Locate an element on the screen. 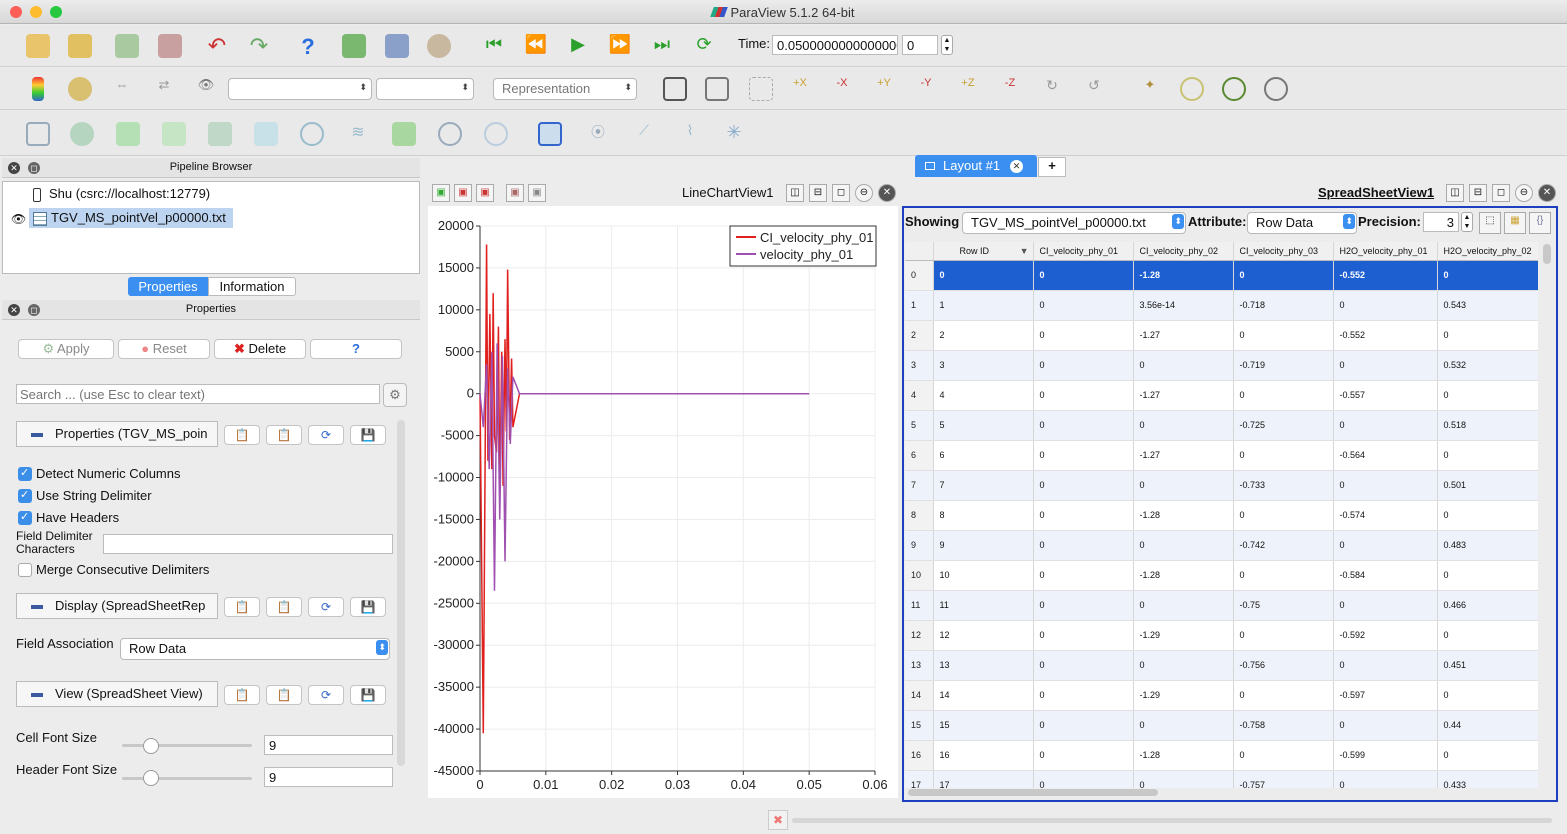 The image size is (1567, 834). table-cell: -0.75 is located at coordinates (1283, 605).